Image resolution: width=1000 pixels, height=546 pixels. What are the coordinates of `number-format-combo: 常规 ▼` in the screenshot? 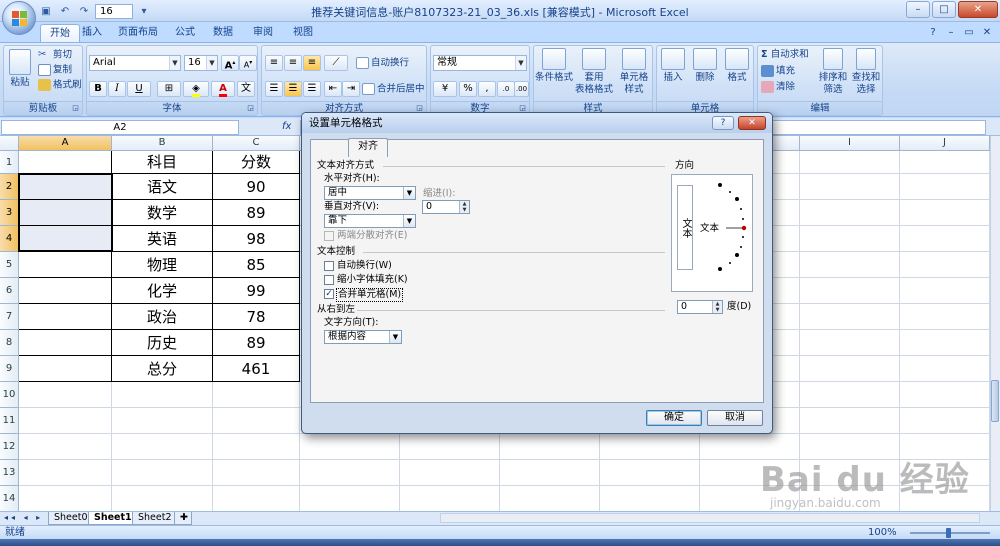 It's located at (480, 63).